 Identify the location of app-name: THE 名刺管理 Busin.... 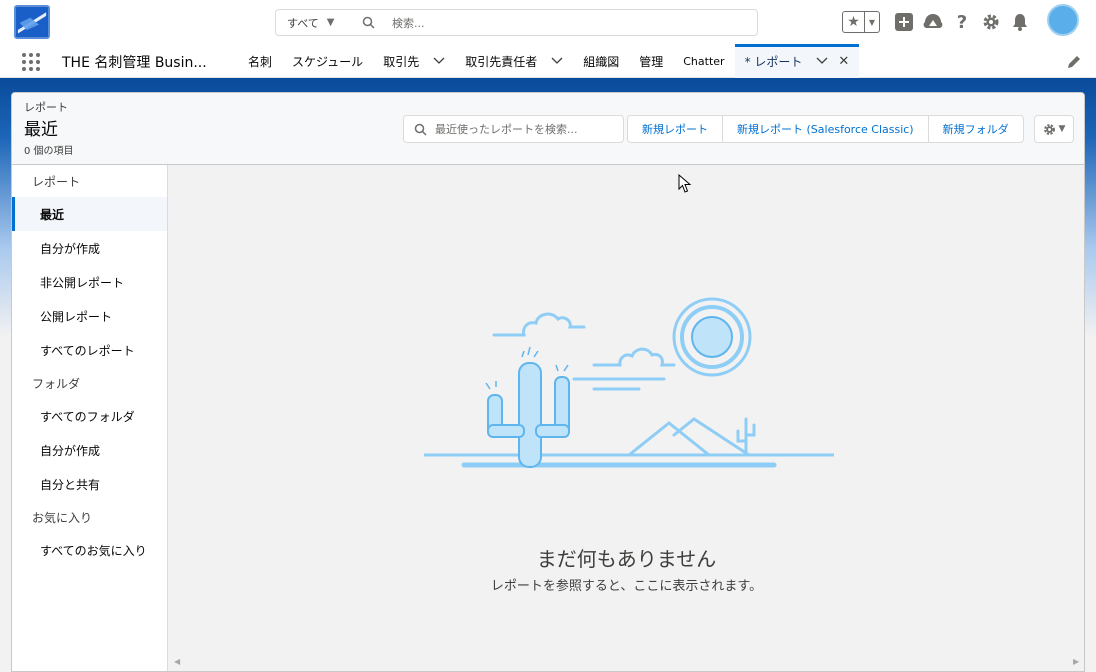
(134, 63).